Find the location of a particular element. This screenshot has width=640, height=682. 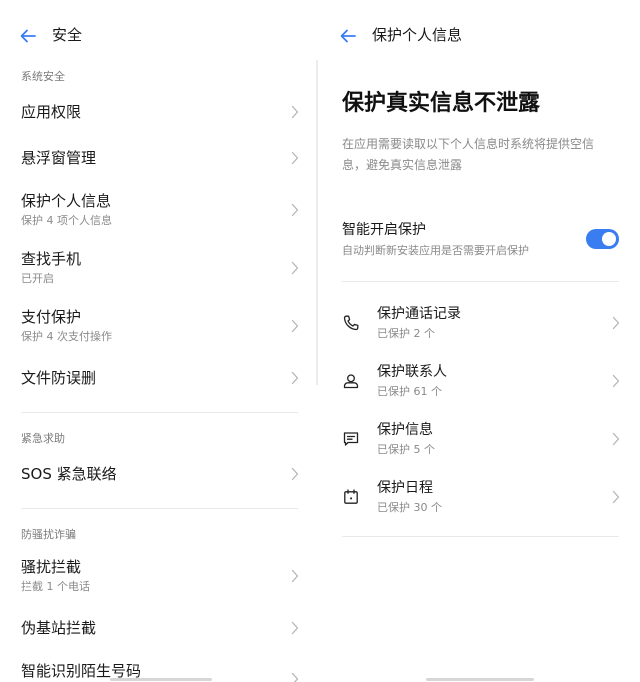

protect-info-header: 保护个人信息 is located at coordinates (480, 36).